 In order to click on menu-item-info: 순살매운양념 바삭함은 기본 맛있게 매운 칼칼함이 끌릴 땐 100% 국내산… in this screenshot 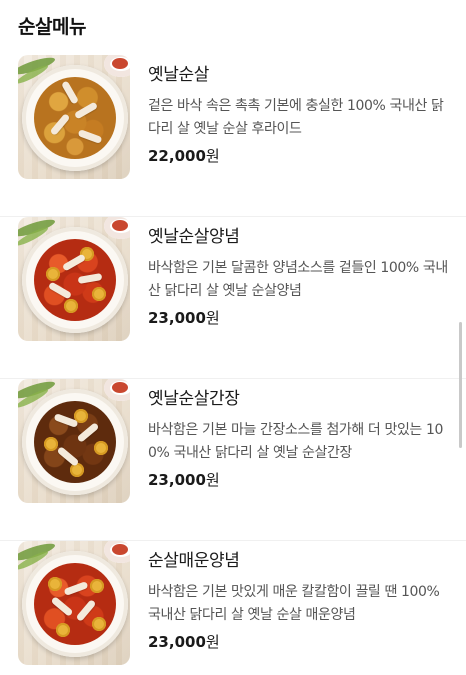, I will do `click(300, 601)`.